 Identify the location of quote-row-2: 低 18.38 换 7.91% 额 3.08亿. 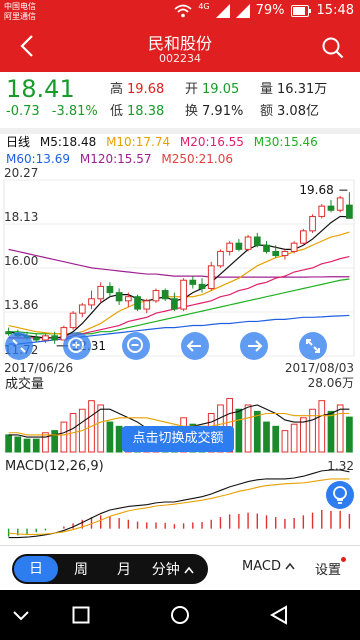
(235, 111).